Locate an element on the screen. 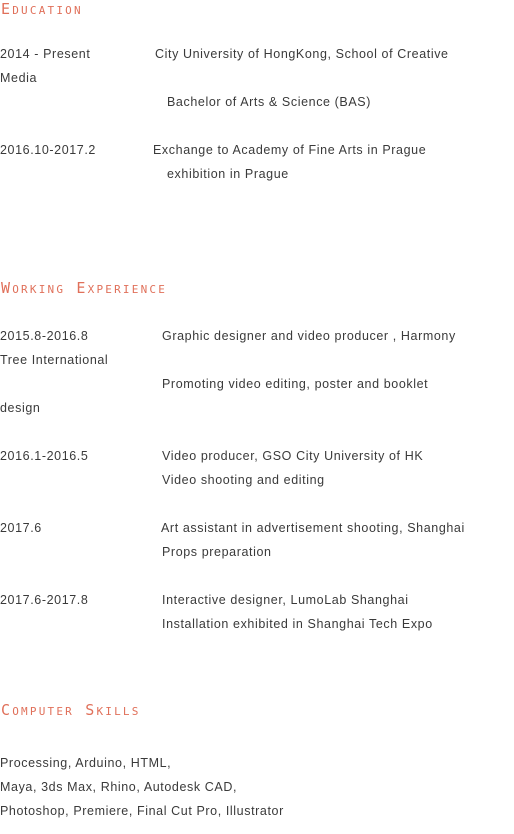 The width and height of the screenshot is (514, 834). work-heading: Working Experience is located at coordinates (84, 288).